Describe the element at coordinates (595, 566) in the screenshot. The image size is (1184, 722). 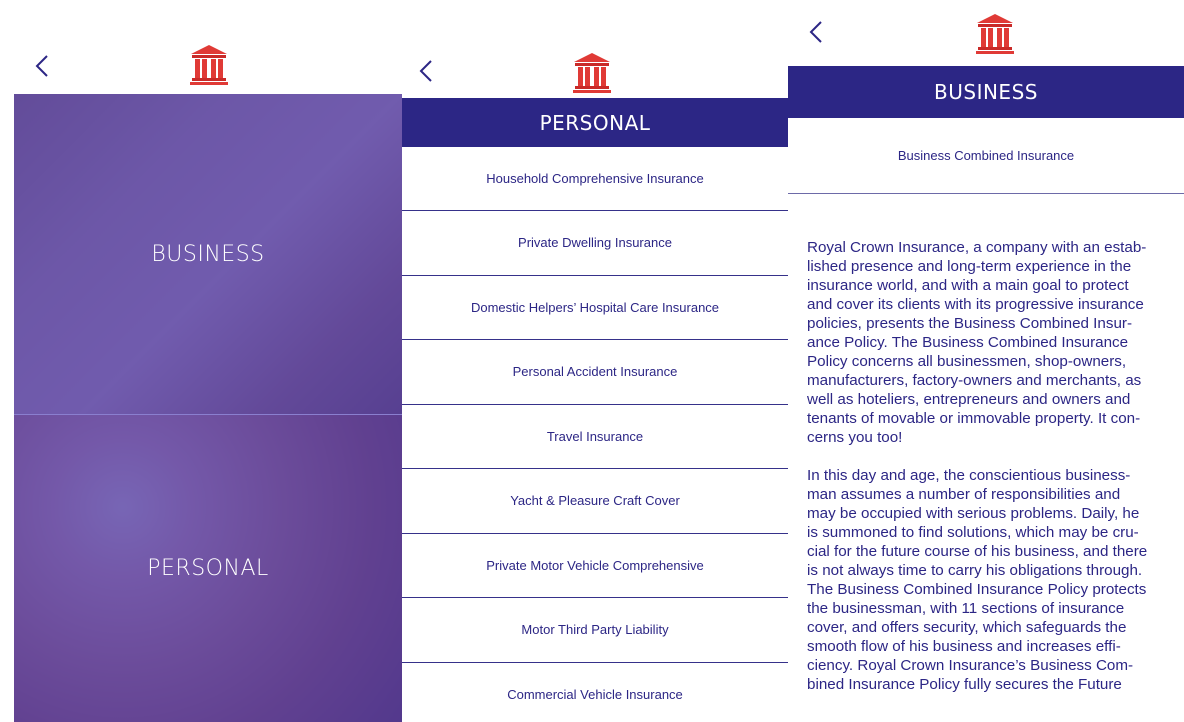
I see `list-item: Private Motor Vehicle Comprehensive` at that location.